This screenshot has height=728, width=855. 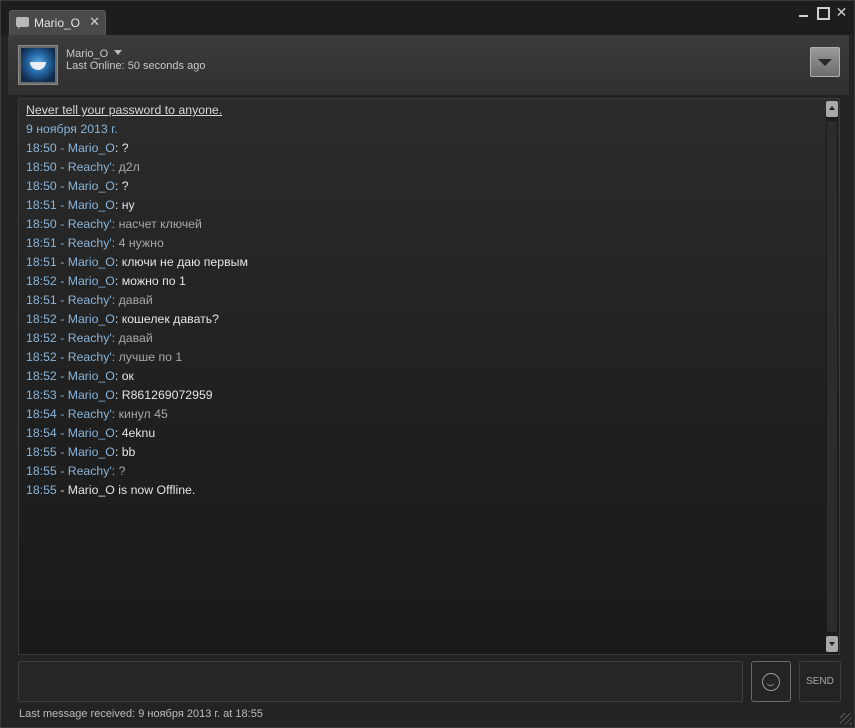 What do you see at coordinates (165, 66) in the screenshot?
I see `last-online-value: 50 seconds ago` at bounding box center [165, 66].